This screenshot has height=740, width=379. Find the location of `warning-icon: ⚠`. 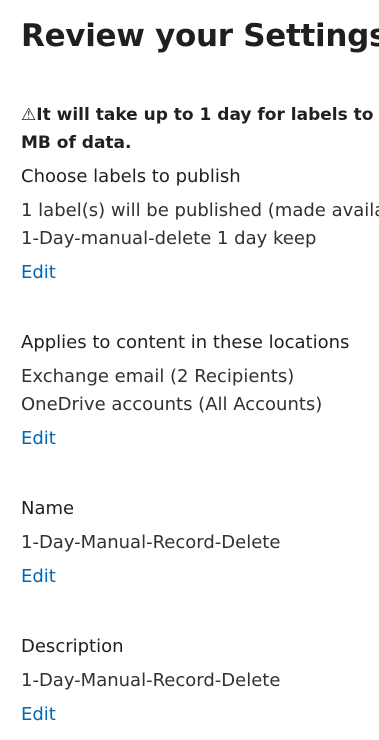

warning-icon: ⚠ is located at coordinates (29, 115).